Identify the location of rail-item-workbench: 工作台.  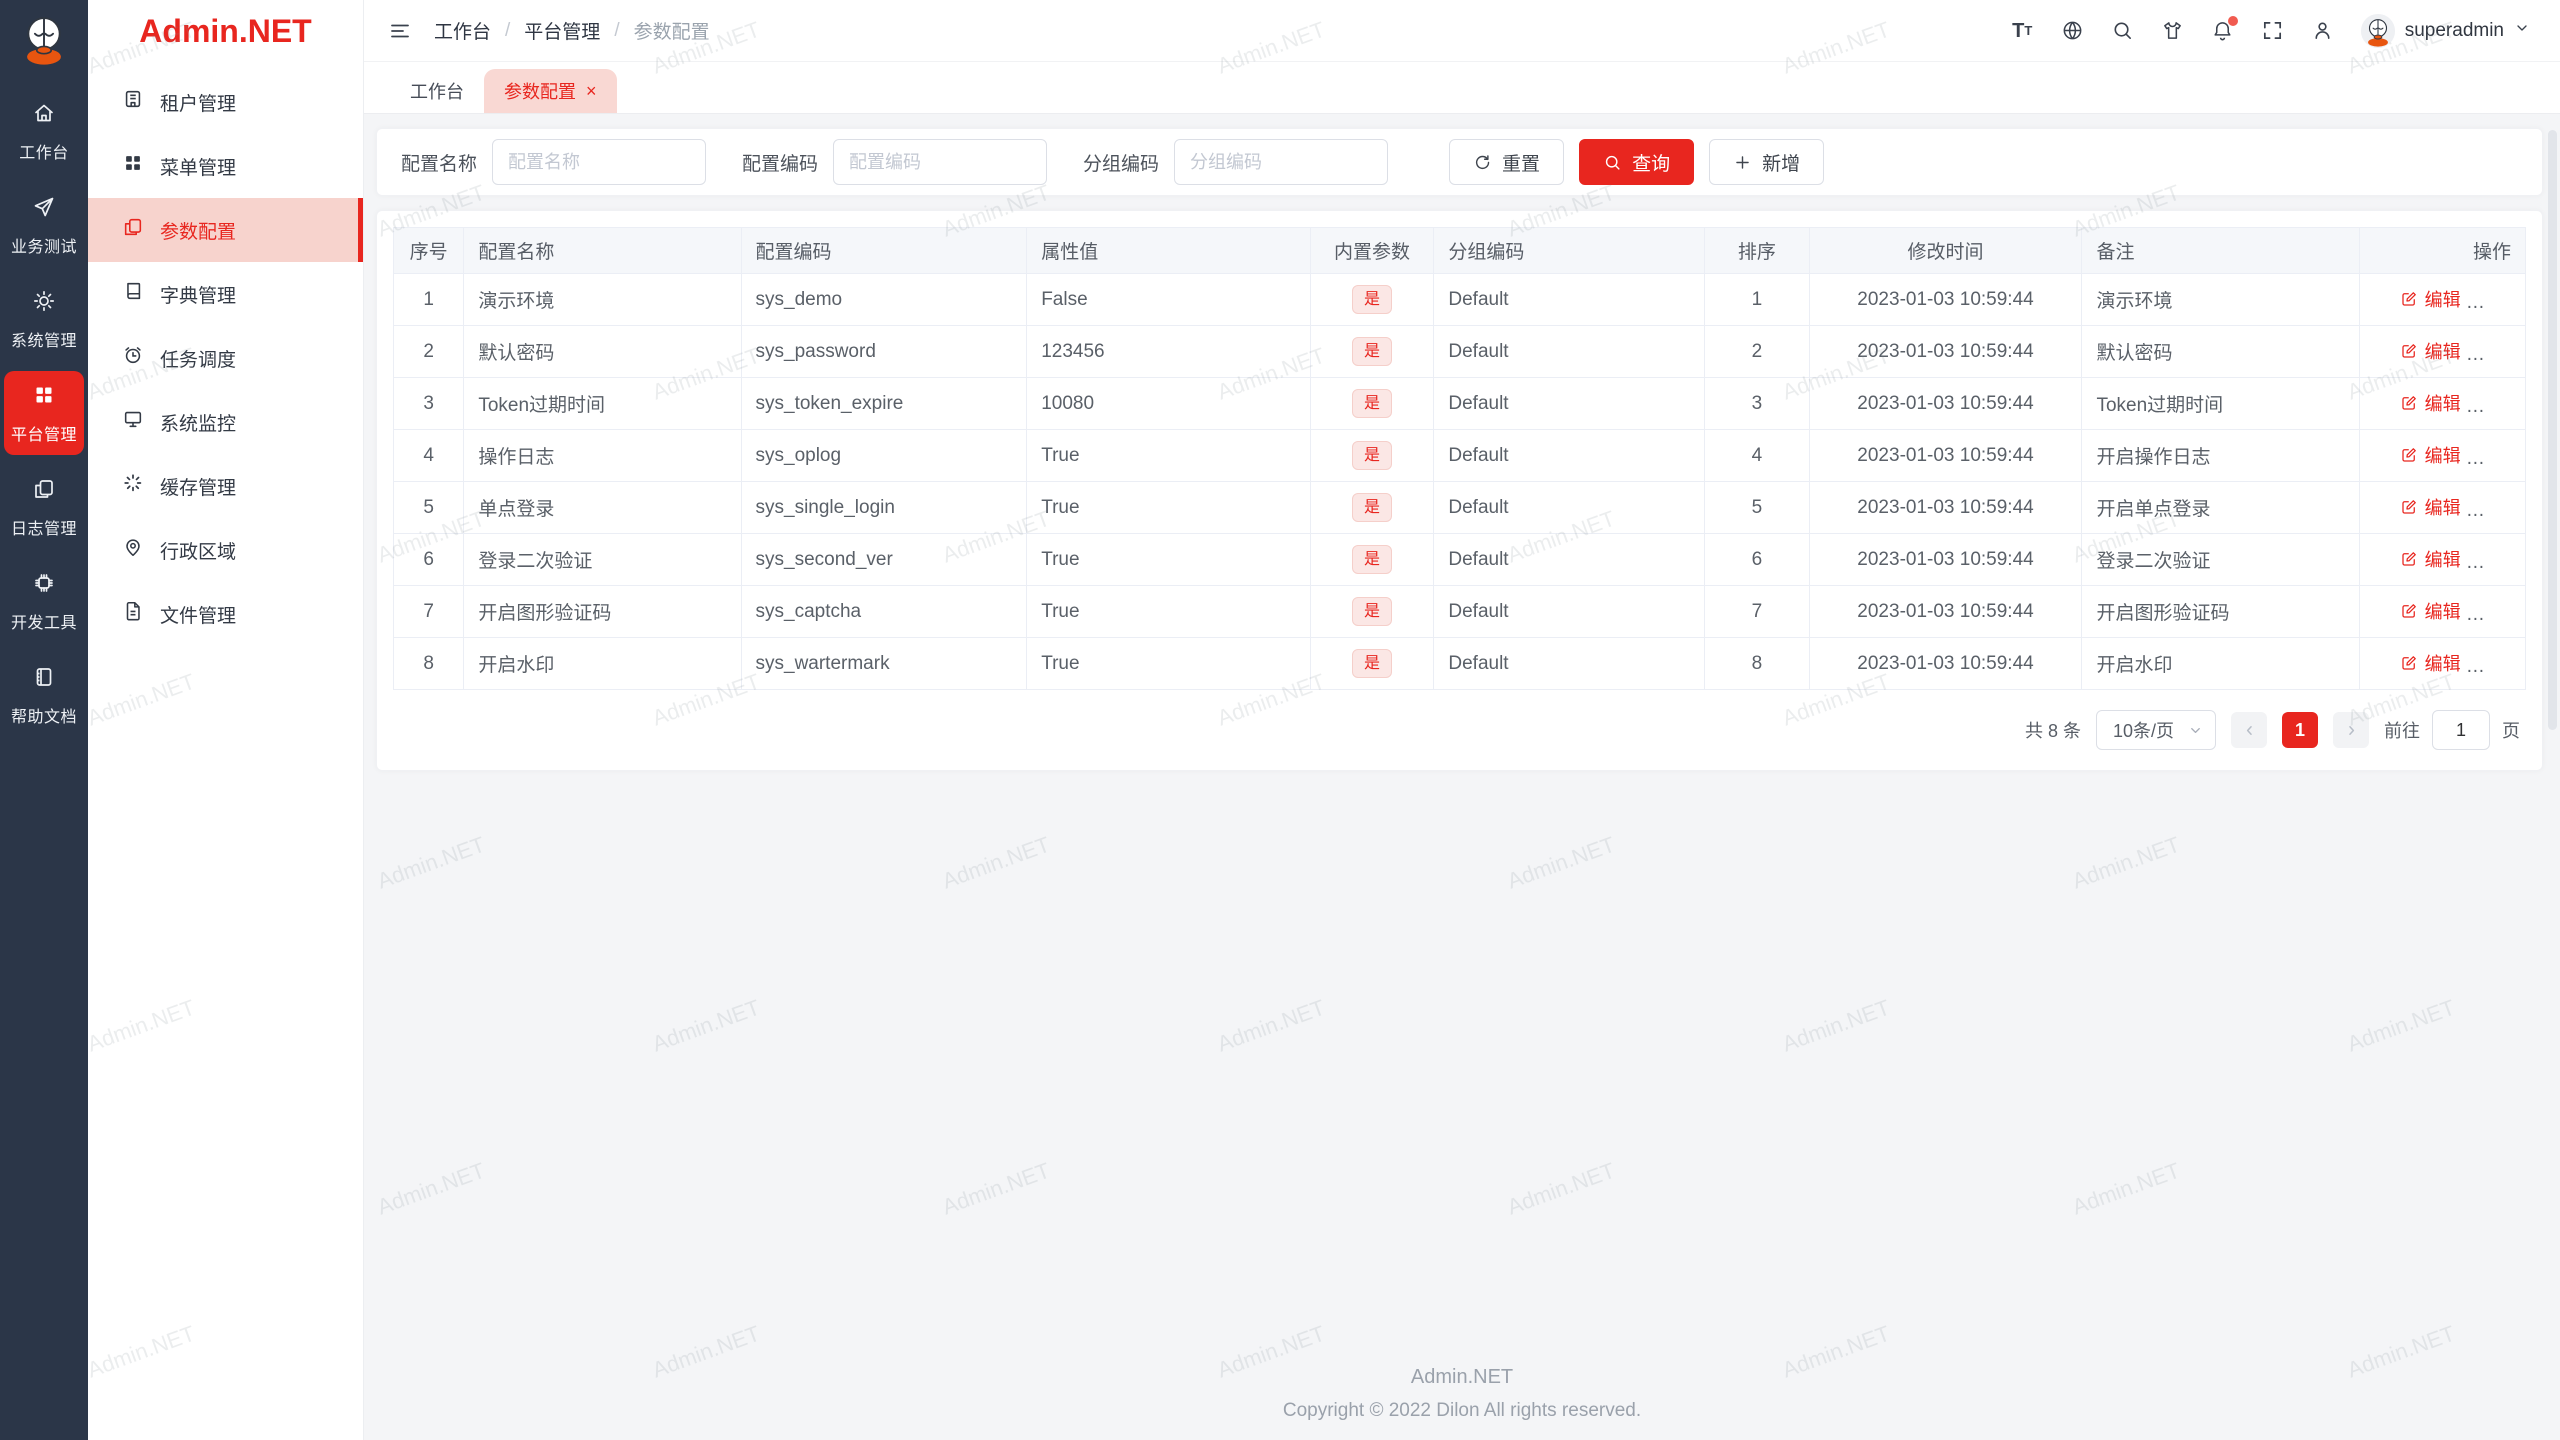
(44, 131).